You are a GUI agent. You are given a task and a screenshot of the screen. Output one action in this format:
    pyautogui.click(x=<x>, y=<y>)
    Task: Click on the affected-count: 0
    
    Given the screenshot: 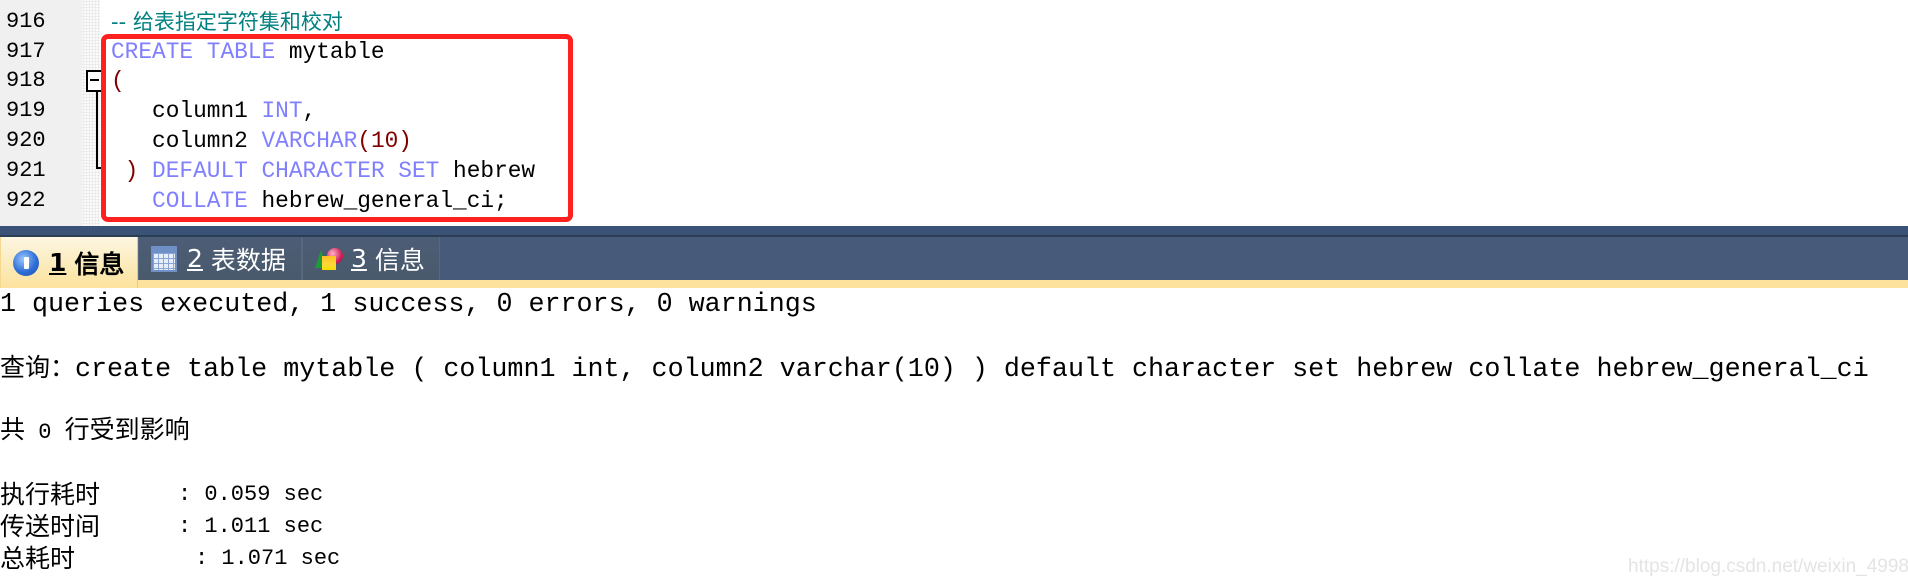 What is the action you would take?
    pyautogui.click(x=45, y=432)
    